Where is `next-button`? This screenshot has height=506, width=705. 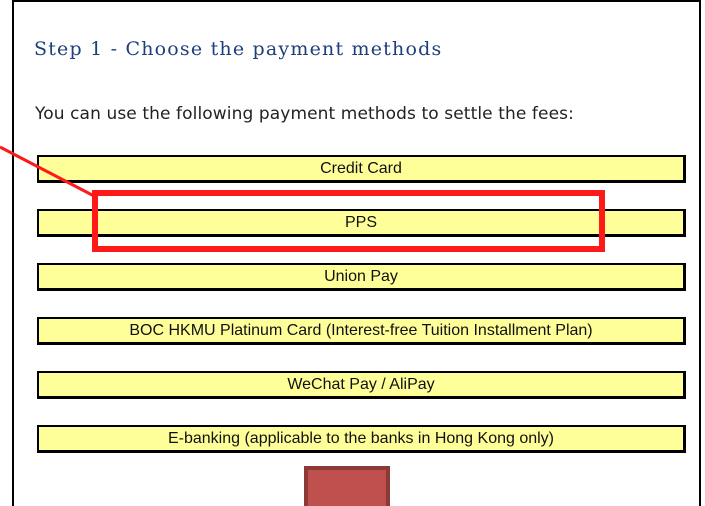
next-button is located at coordinates (347, 486).